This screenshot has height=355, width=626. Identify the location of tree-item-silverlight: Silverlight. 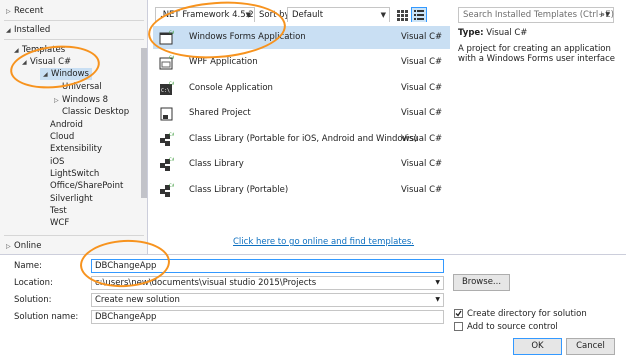
(71, 199).